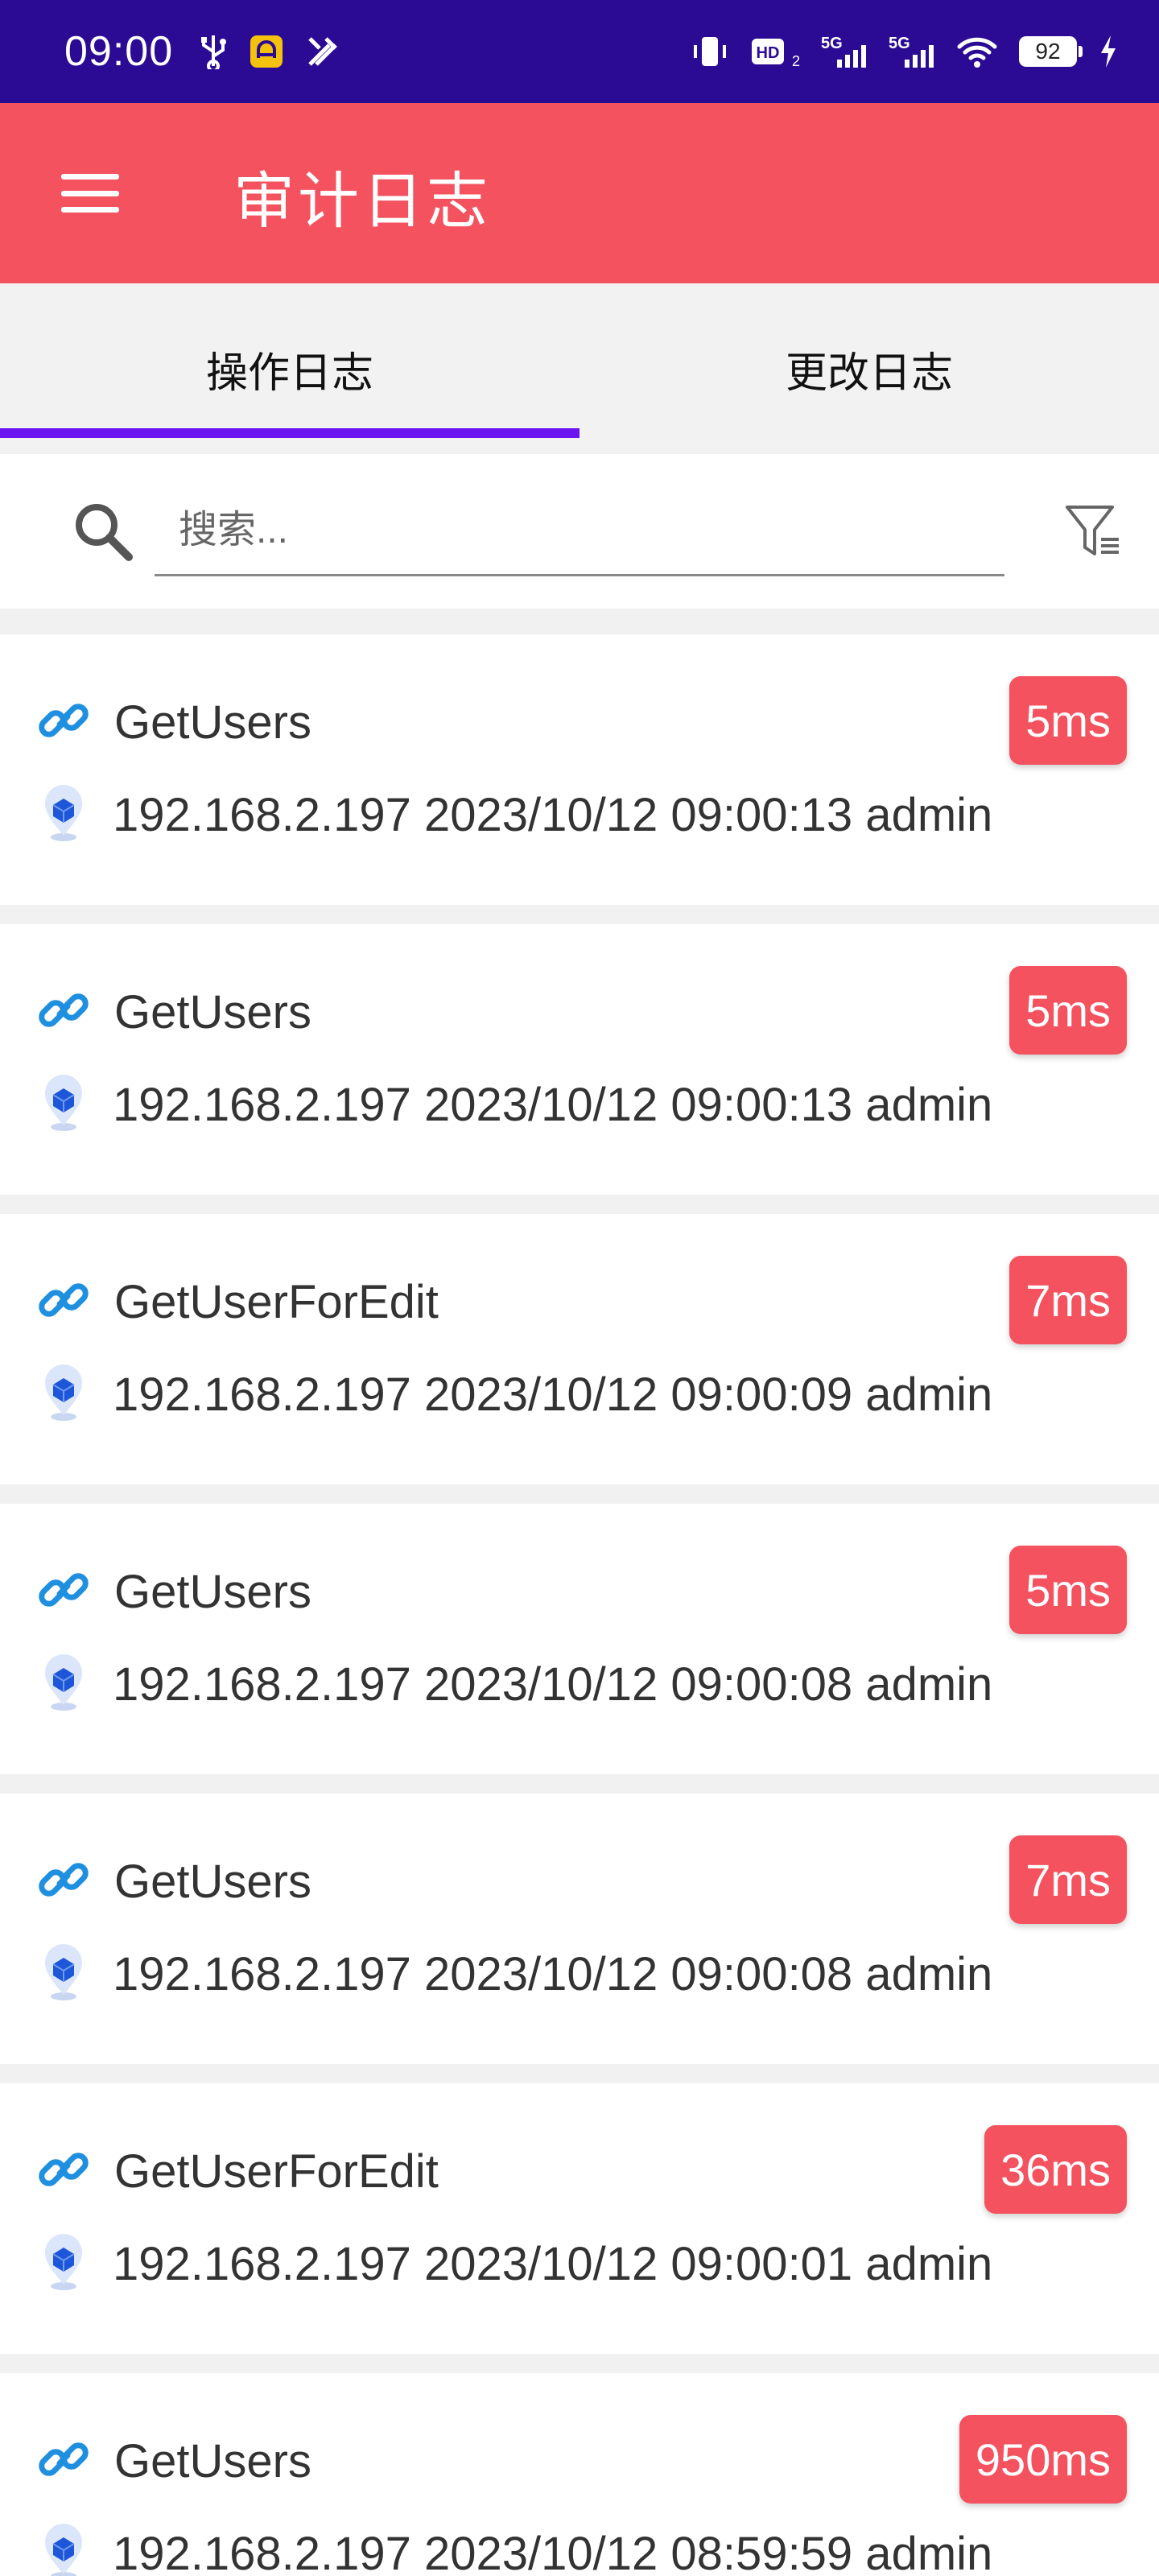 The height and width of the screenshot is (2576, 1159). What do you see at coordinates (579, 193) in the screenshot?
I see `app-bar: 审计日志` at bounding box center [579, 193].